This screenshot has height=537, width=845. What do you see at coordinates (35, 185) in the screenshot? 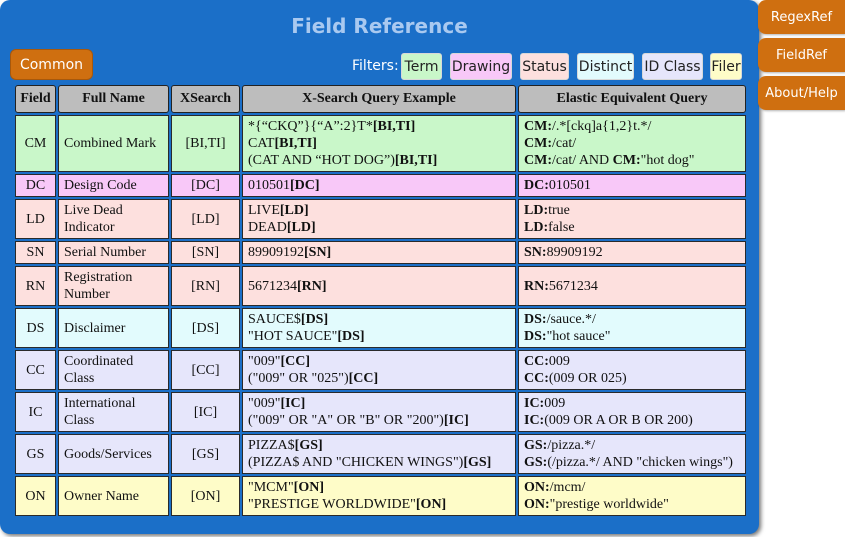
I see `field-code-cell: DC` at bounding box center [35, 185].